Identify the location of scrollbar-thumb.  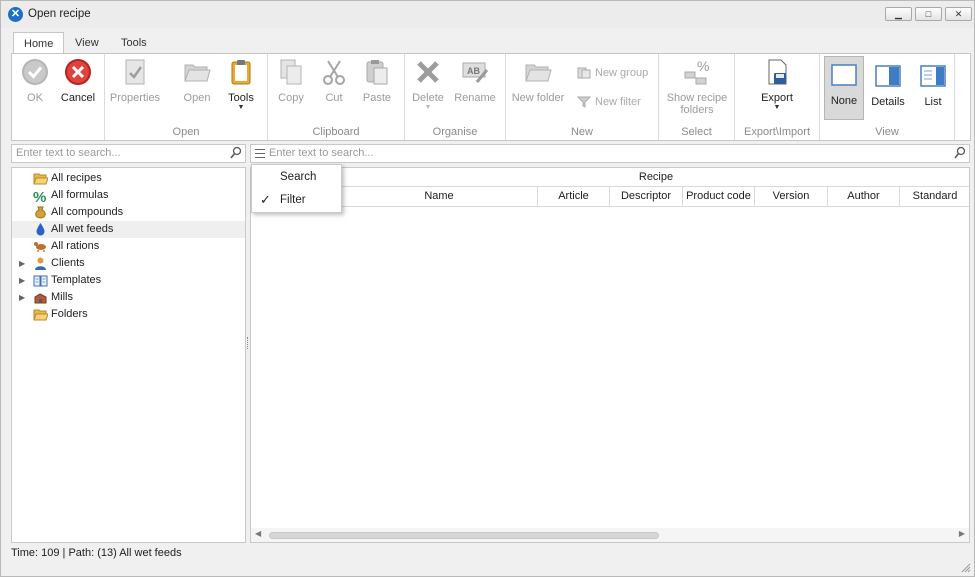
(464, 535).